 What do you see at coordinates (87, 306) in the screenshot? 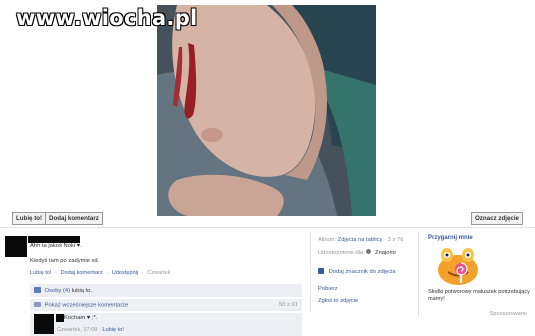
I see `show-older-comments-link: Pokaż wcześniejsze komentarze` at bounding box center [87, 306].